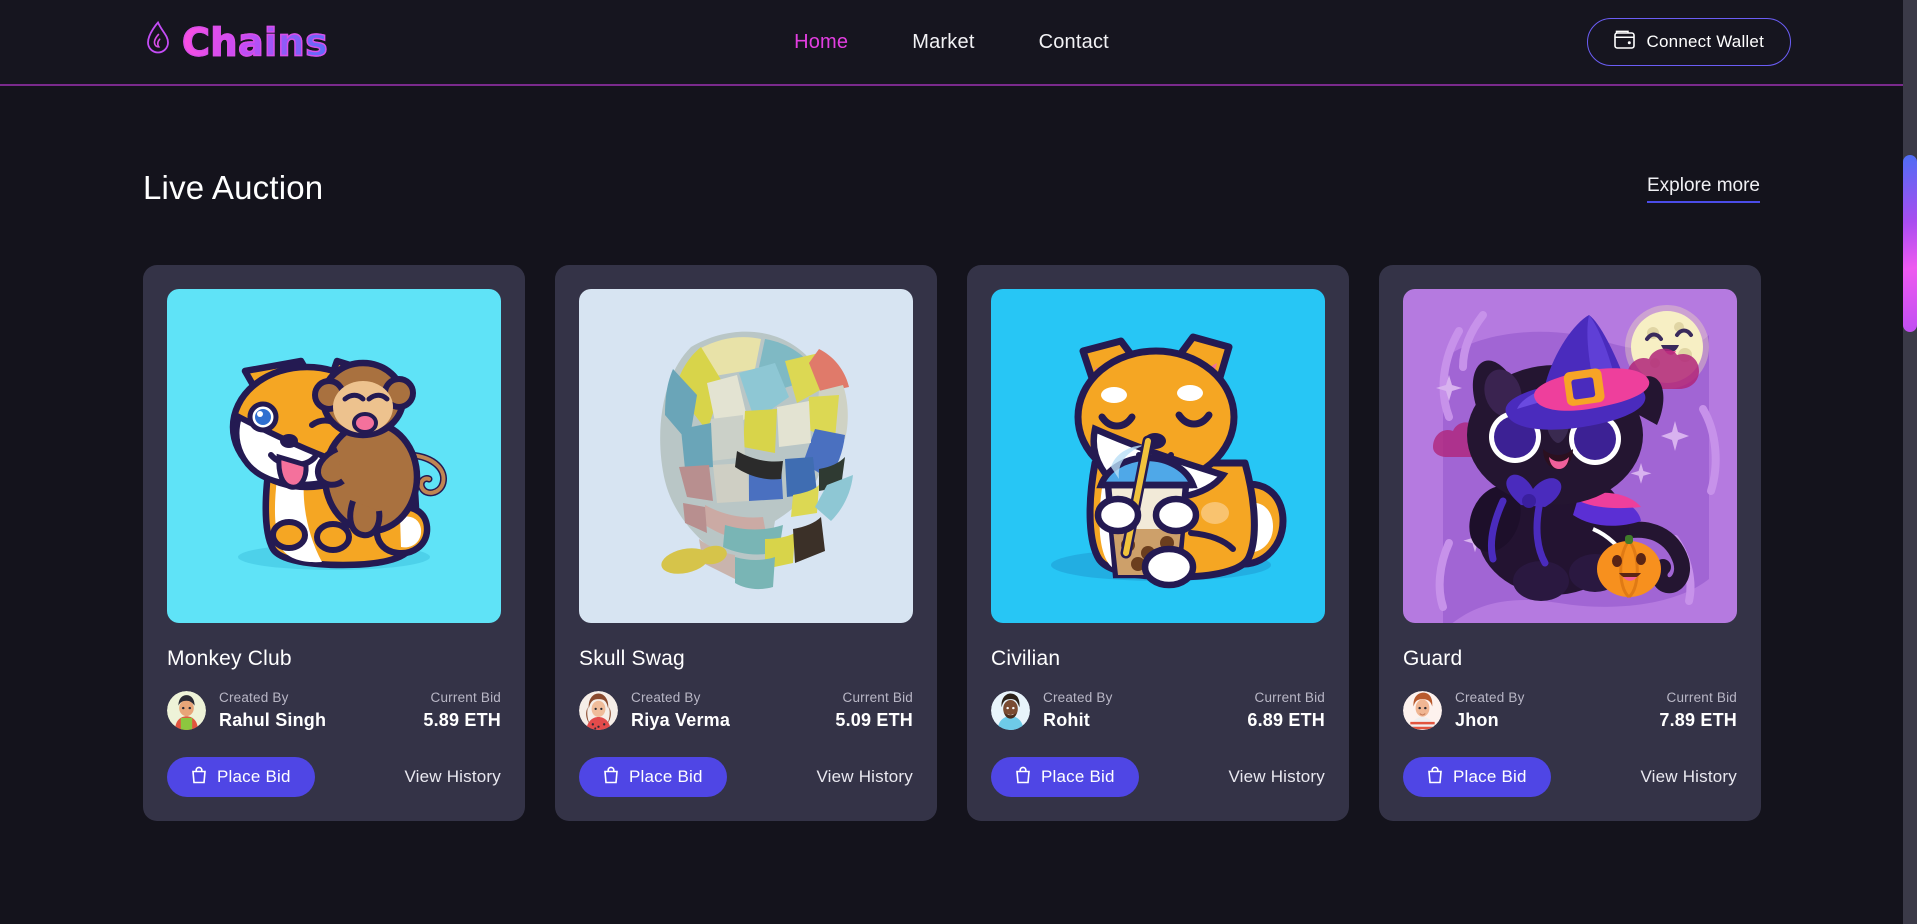 The width and height of the screenshot is (1917, 924). What do you see at coordinates (1703, 189) in the screenshot?
I see `explore-more-link: Explore more` at bounding box center [1703, 189].